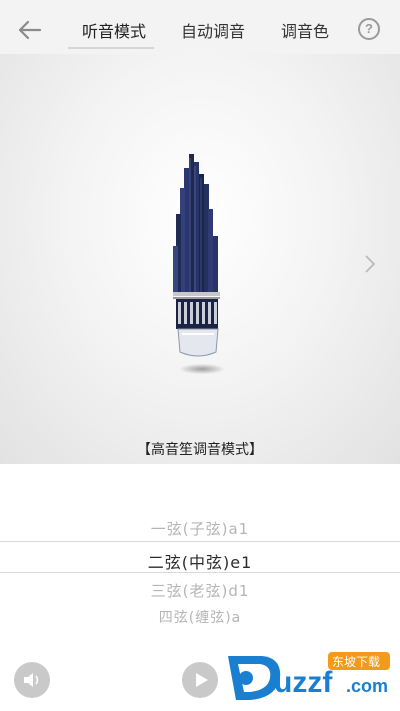 This screenshot has width=400, height=711. I want to click on watermark-tagline: 东坡下载, so click(356, 662).